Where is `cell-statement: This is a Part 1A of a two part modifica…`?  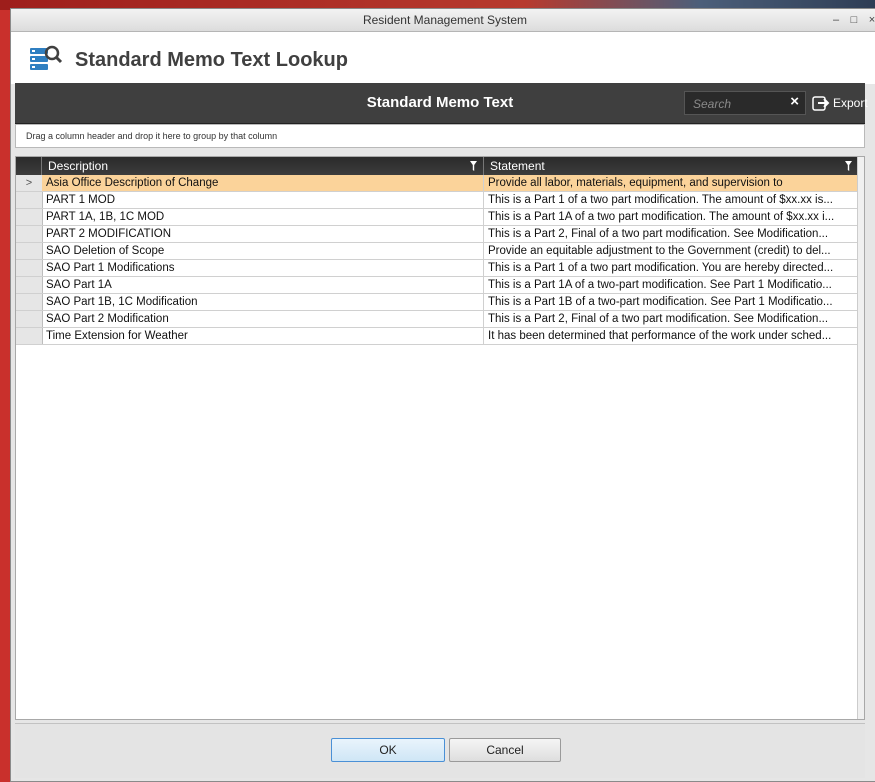 cell-statement: This is a Part 1A of a two part modifica… is located at coordinates (671, 217).